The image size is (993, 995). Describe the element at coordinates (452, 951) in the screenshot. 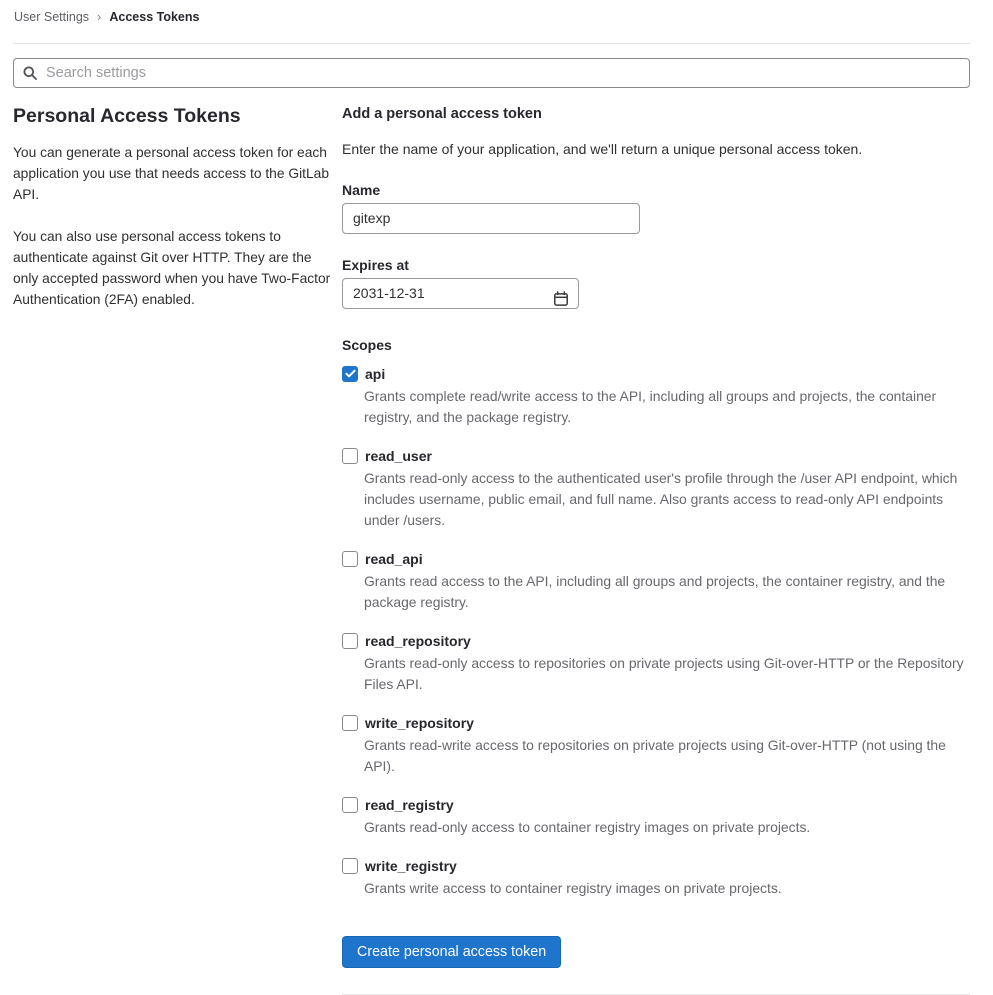

I see `create-token-button: Create personal access token` at that location.